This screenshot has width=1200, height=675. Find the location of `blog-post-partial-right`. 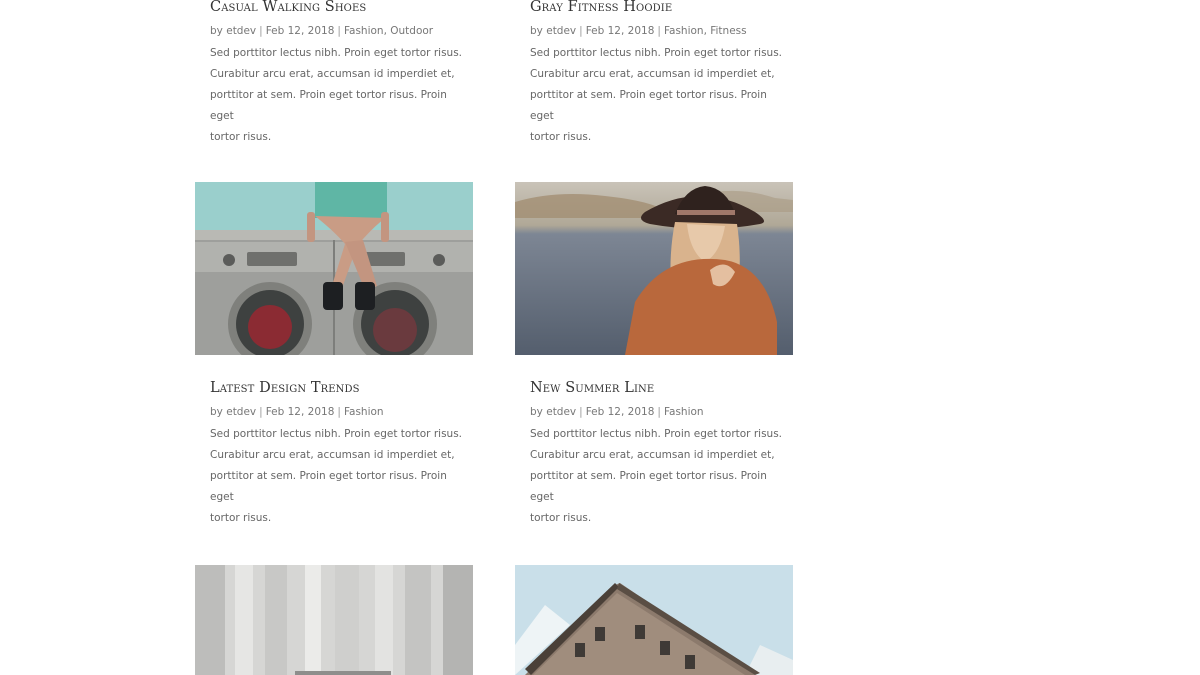

blog-post-partial-right is located at coordinates (654, 620).